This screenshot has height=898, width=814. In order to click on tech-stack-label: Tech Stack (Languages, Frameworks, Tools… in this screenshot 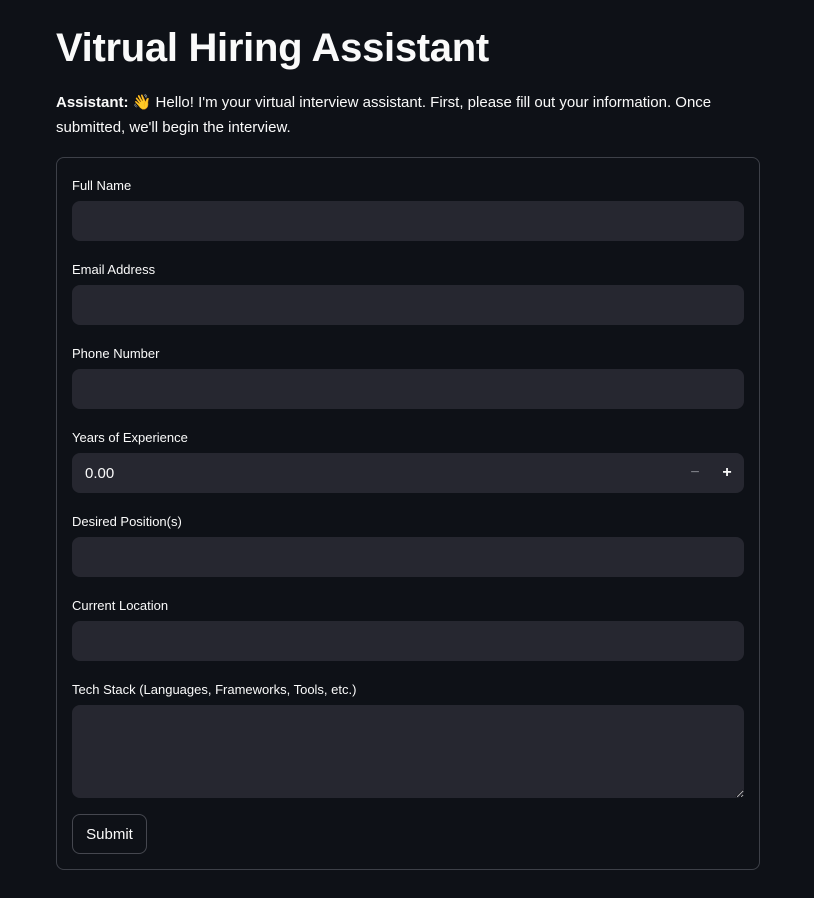, I will do `click(214, 689)`.